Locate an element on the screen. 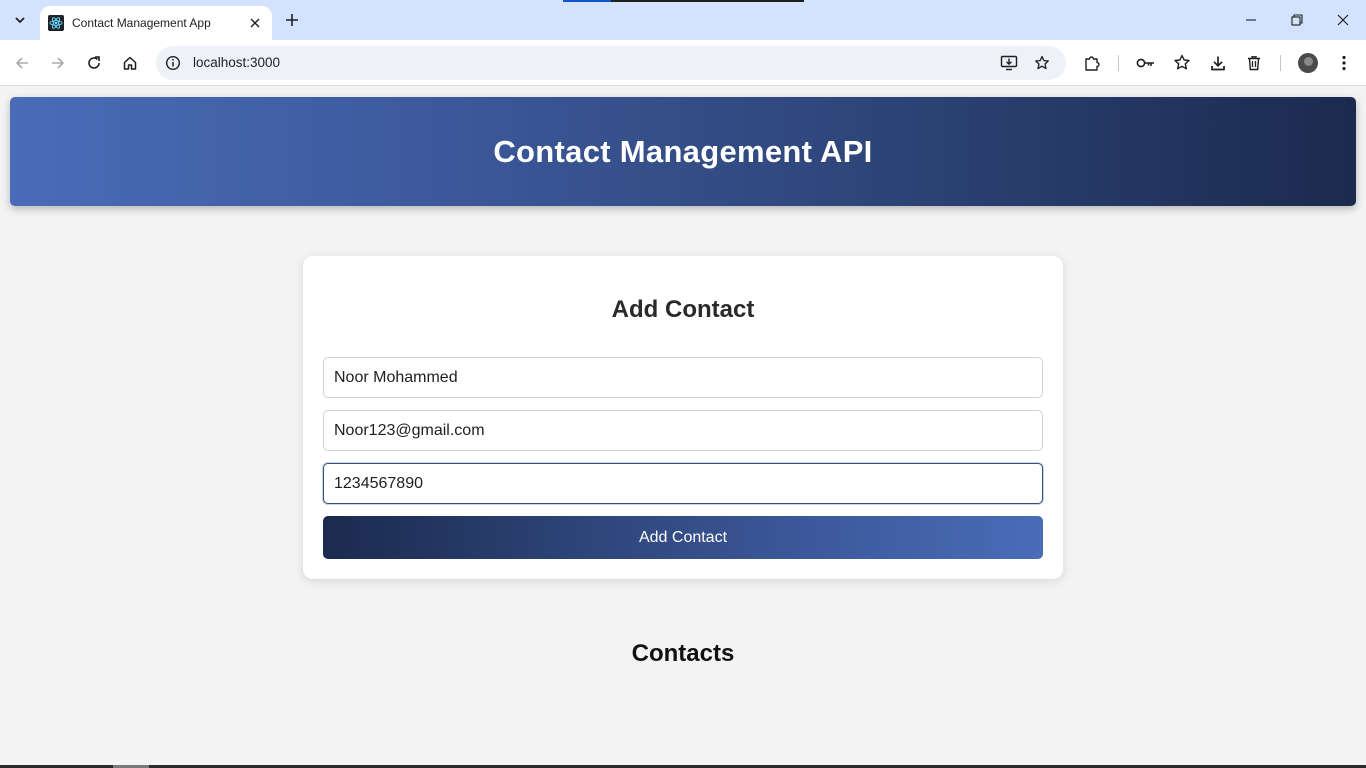 This screenshot has width=1366, height=768. address-bar: localhost:3000 is located at coordinates (611, 63).